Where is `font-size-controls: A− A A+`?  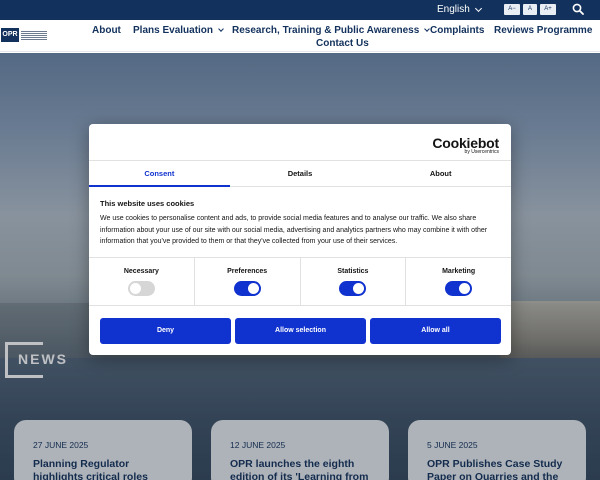 font-size-controls: A− A A+ is located at coordinates (530, 9).